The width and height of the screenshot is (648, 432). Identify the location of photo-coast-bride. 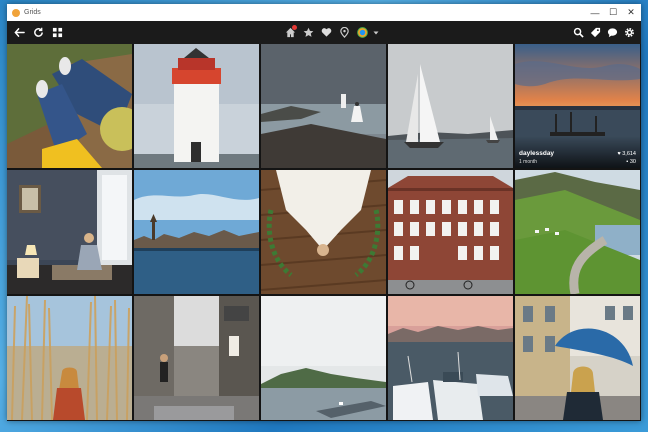
(323, 106).